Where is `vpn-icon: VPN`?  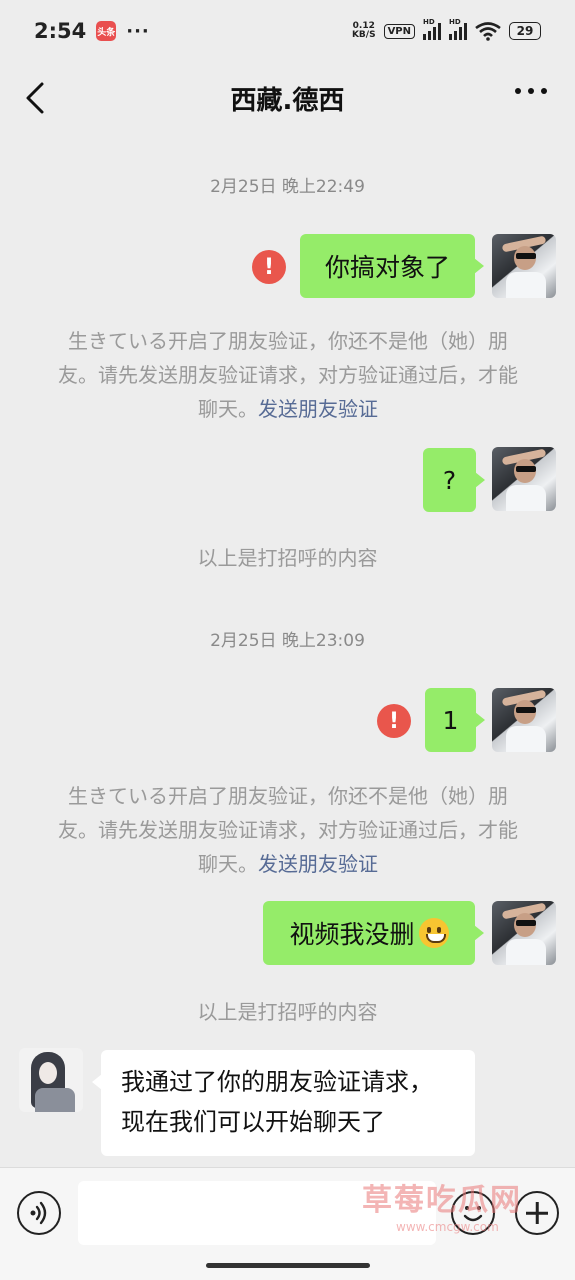 vpn-icon: VPN is located at coordinates (399, 31).